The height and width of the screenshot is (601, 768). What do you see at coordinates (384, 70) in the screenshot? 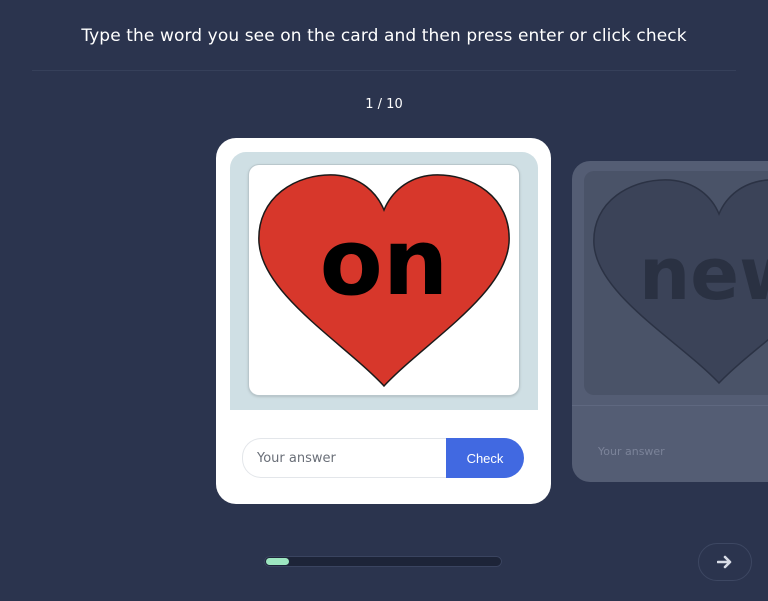
I see `header-divider` at bounding box center [384, 70].